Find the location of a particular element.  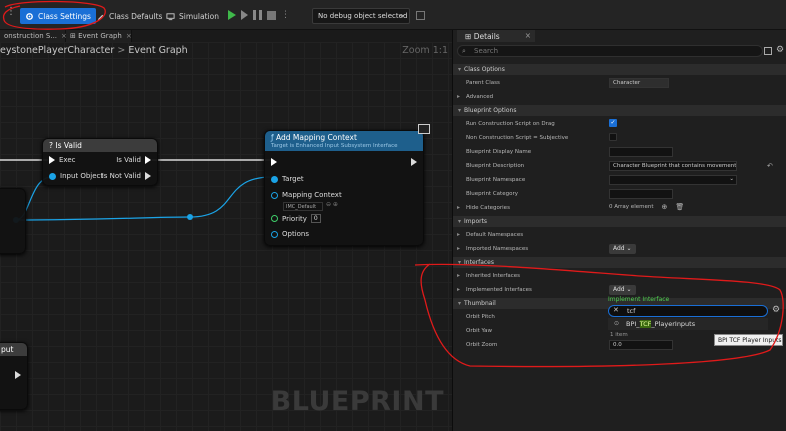

item-suffix: _PlayerInputs is located at coordinates (673, 324).